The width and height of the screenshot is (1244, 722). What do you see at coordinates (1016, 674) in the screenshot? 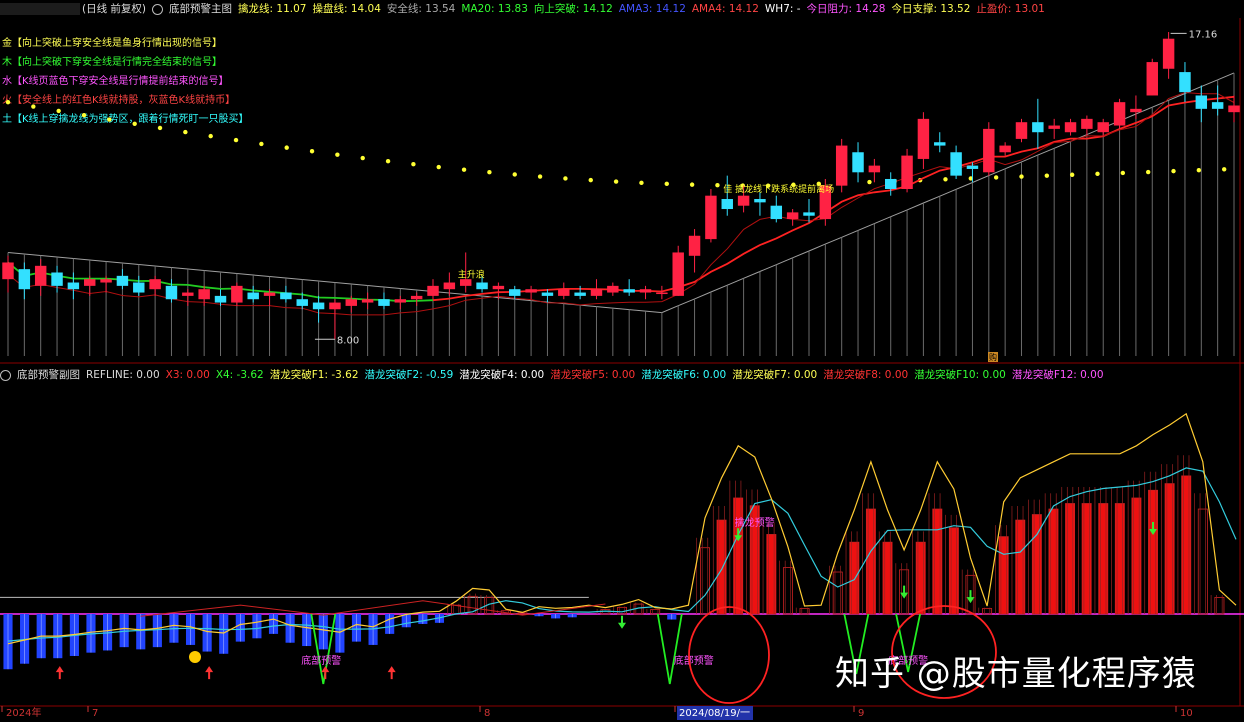
I see `watermark: 知乎 @股市量化程序猿` at bounding box center [1016, 674].